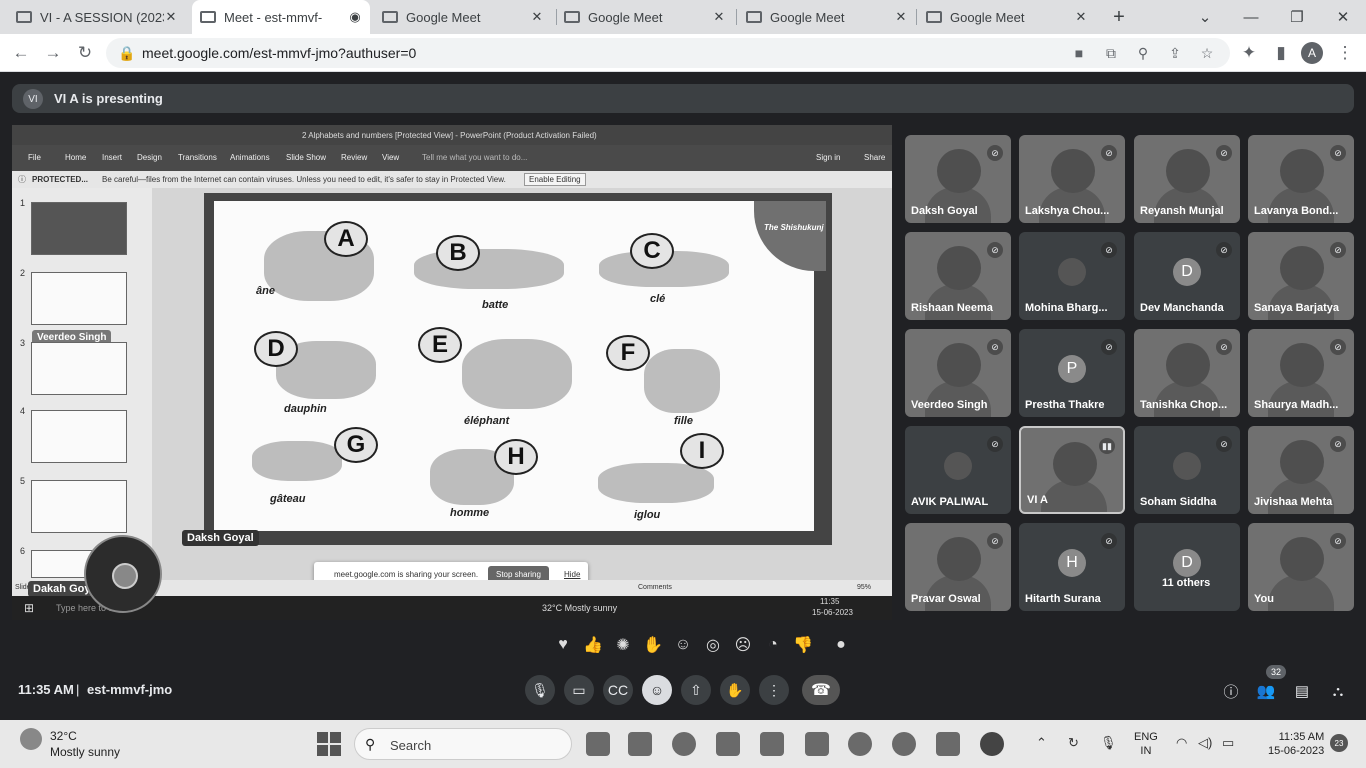 This screenshot has width=1366, height=768. I want to click on chat-icon: ▤, so click(1302, 691).